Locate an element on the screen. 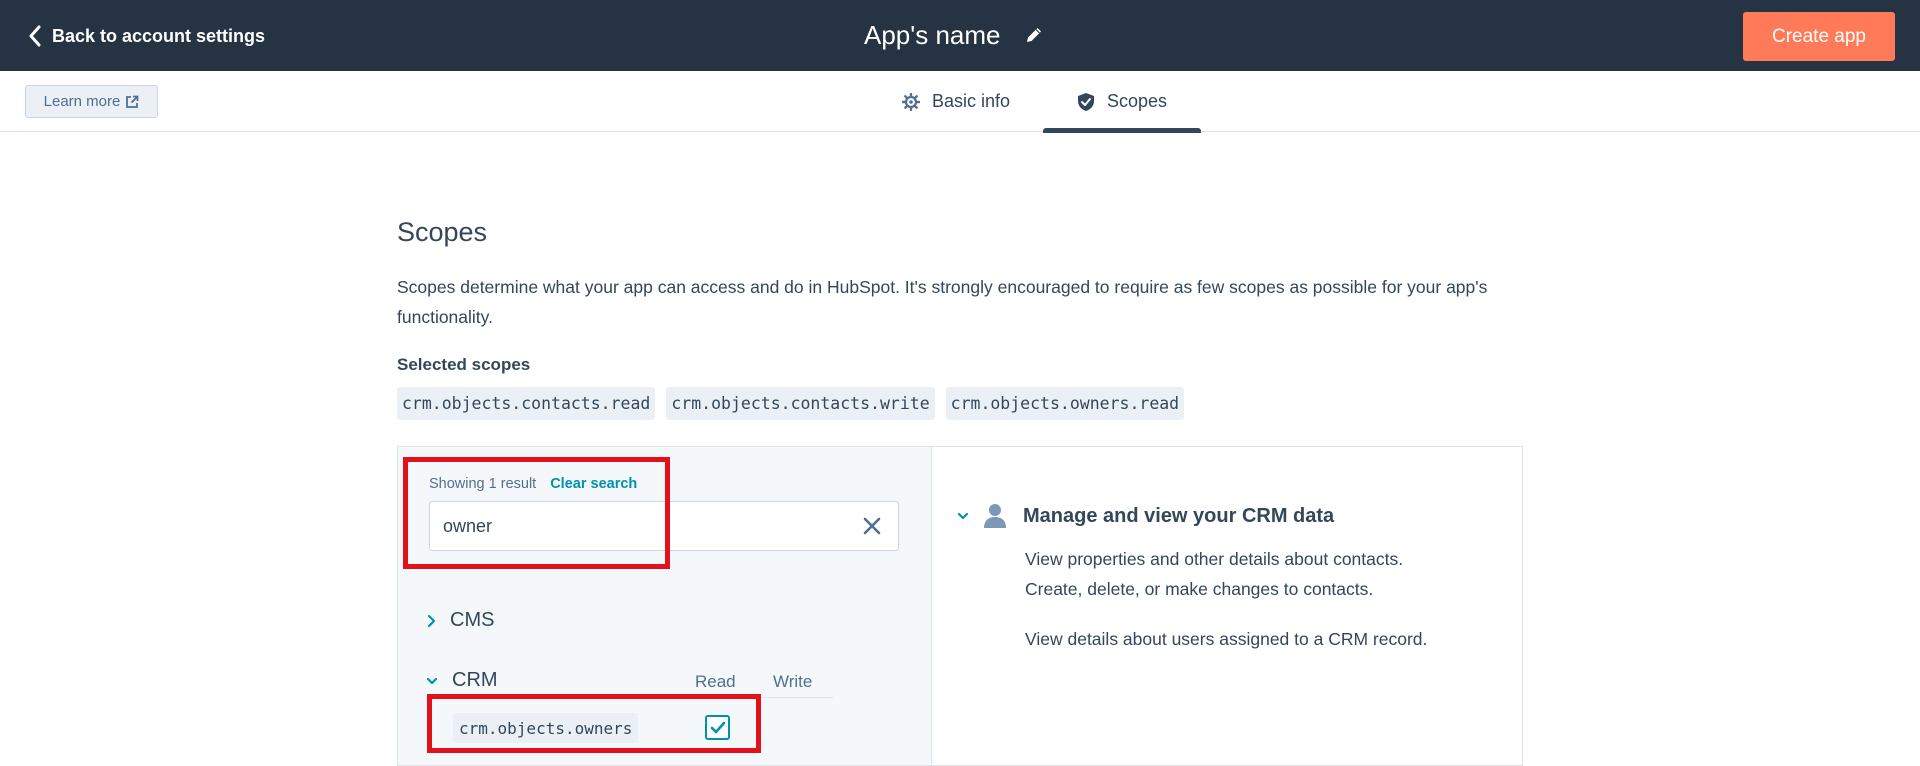 The width and height of the screenshot is (1920, 766). category-crm-label: CRM is located at coordinates (475, 680).